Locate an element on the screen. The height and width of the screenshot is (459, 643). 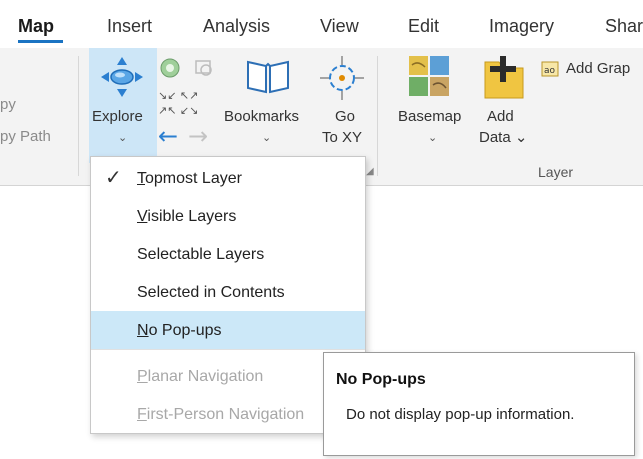
menu-item-label: No Pop-ups is located at coordinates (179, 330).